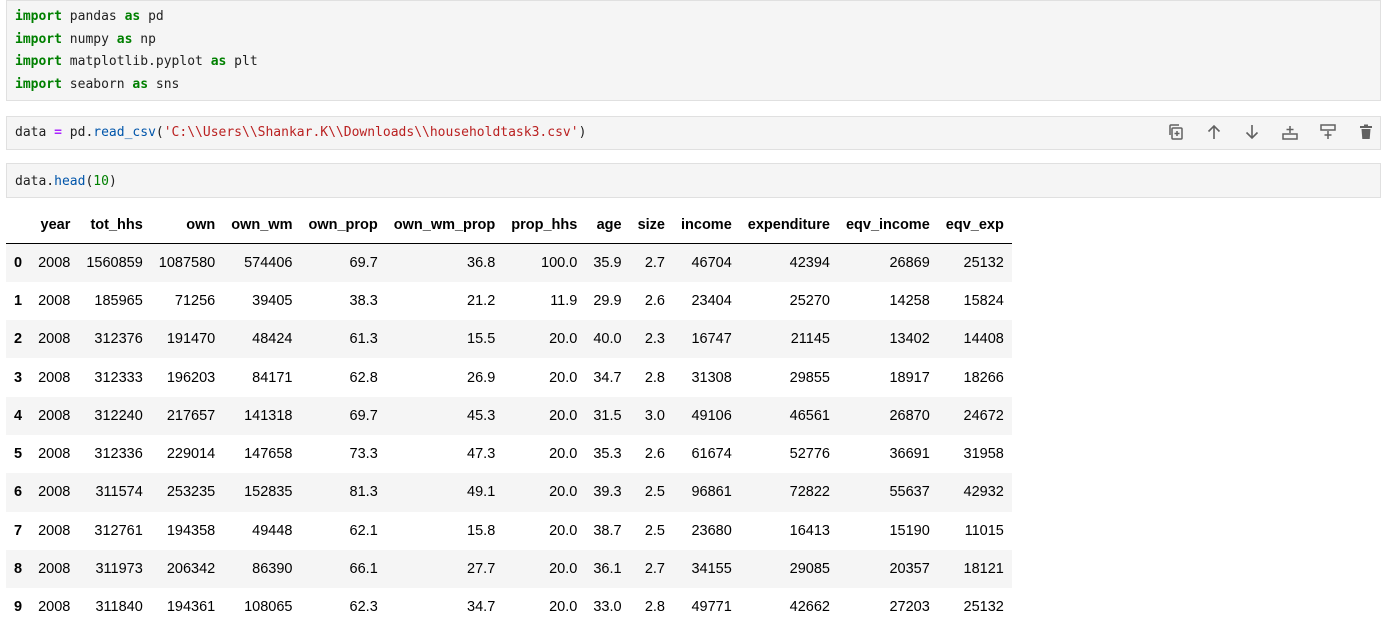 This screenshot has height=637, width=1395. What do you see at coordinates (191, 377) in the screenshot?
I see `table-cell: 196203` at bounding box center [191, 377].